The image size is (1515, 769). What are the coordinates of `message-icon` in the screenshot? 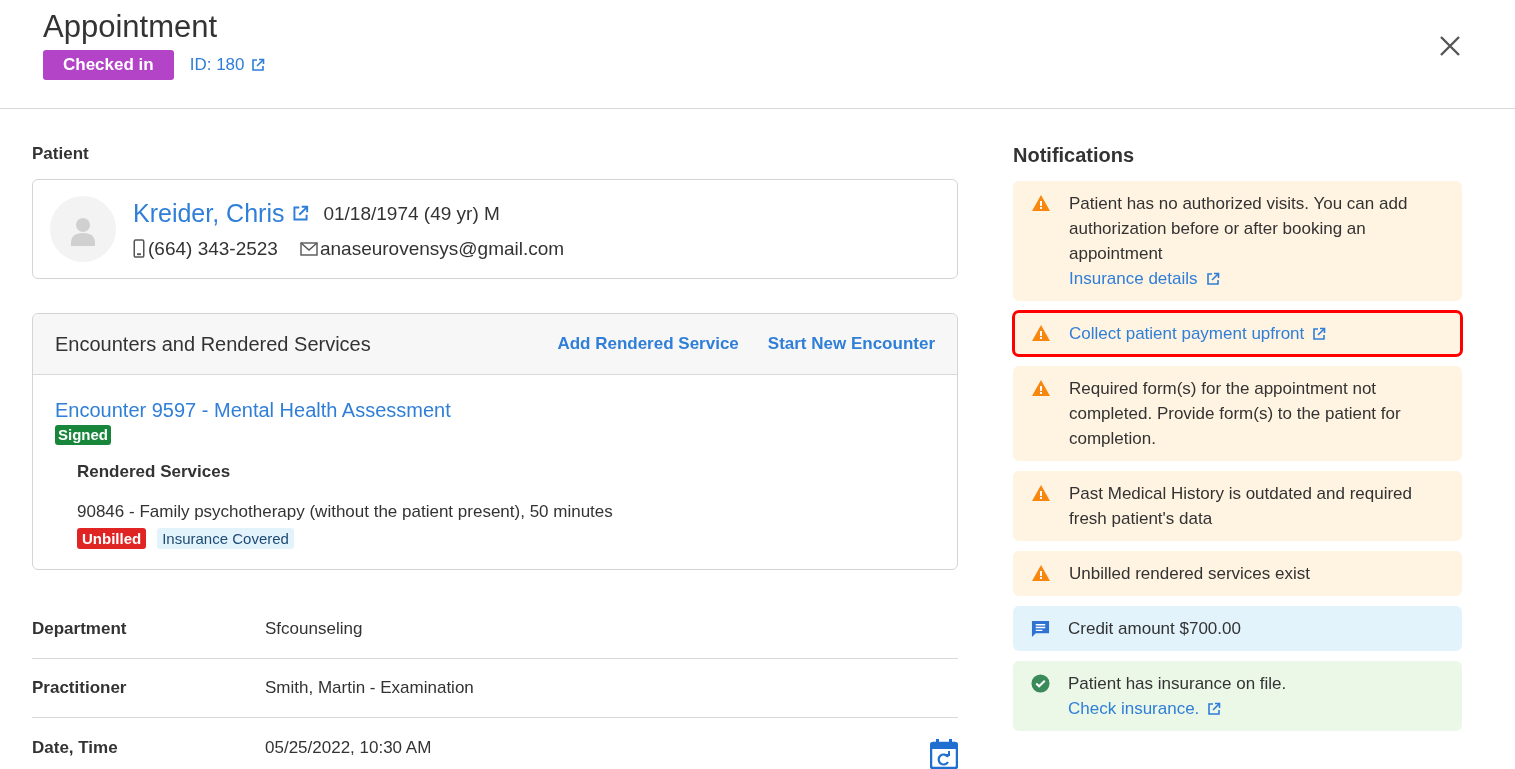 It's located at (1040, 628).